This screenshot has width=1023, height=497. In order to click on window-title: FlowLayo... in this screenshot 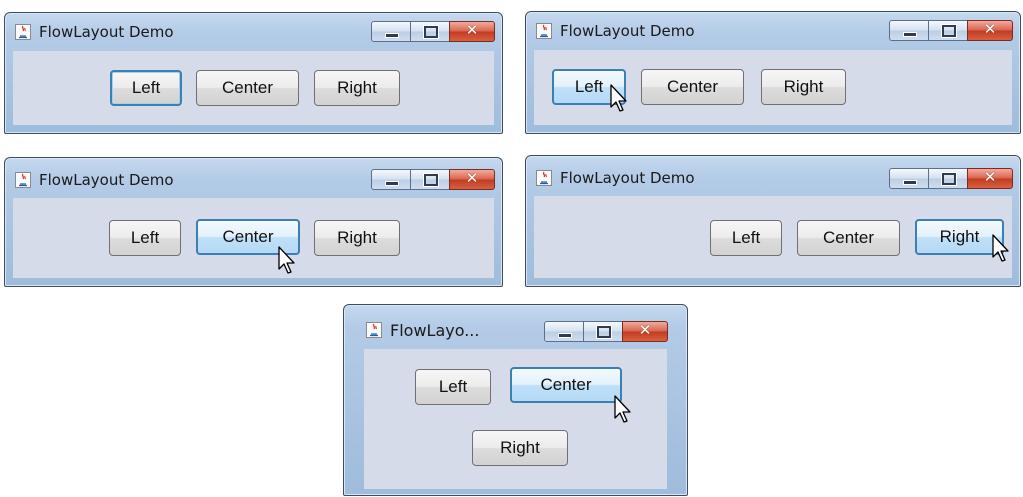, I will do `click(435, 330)`.